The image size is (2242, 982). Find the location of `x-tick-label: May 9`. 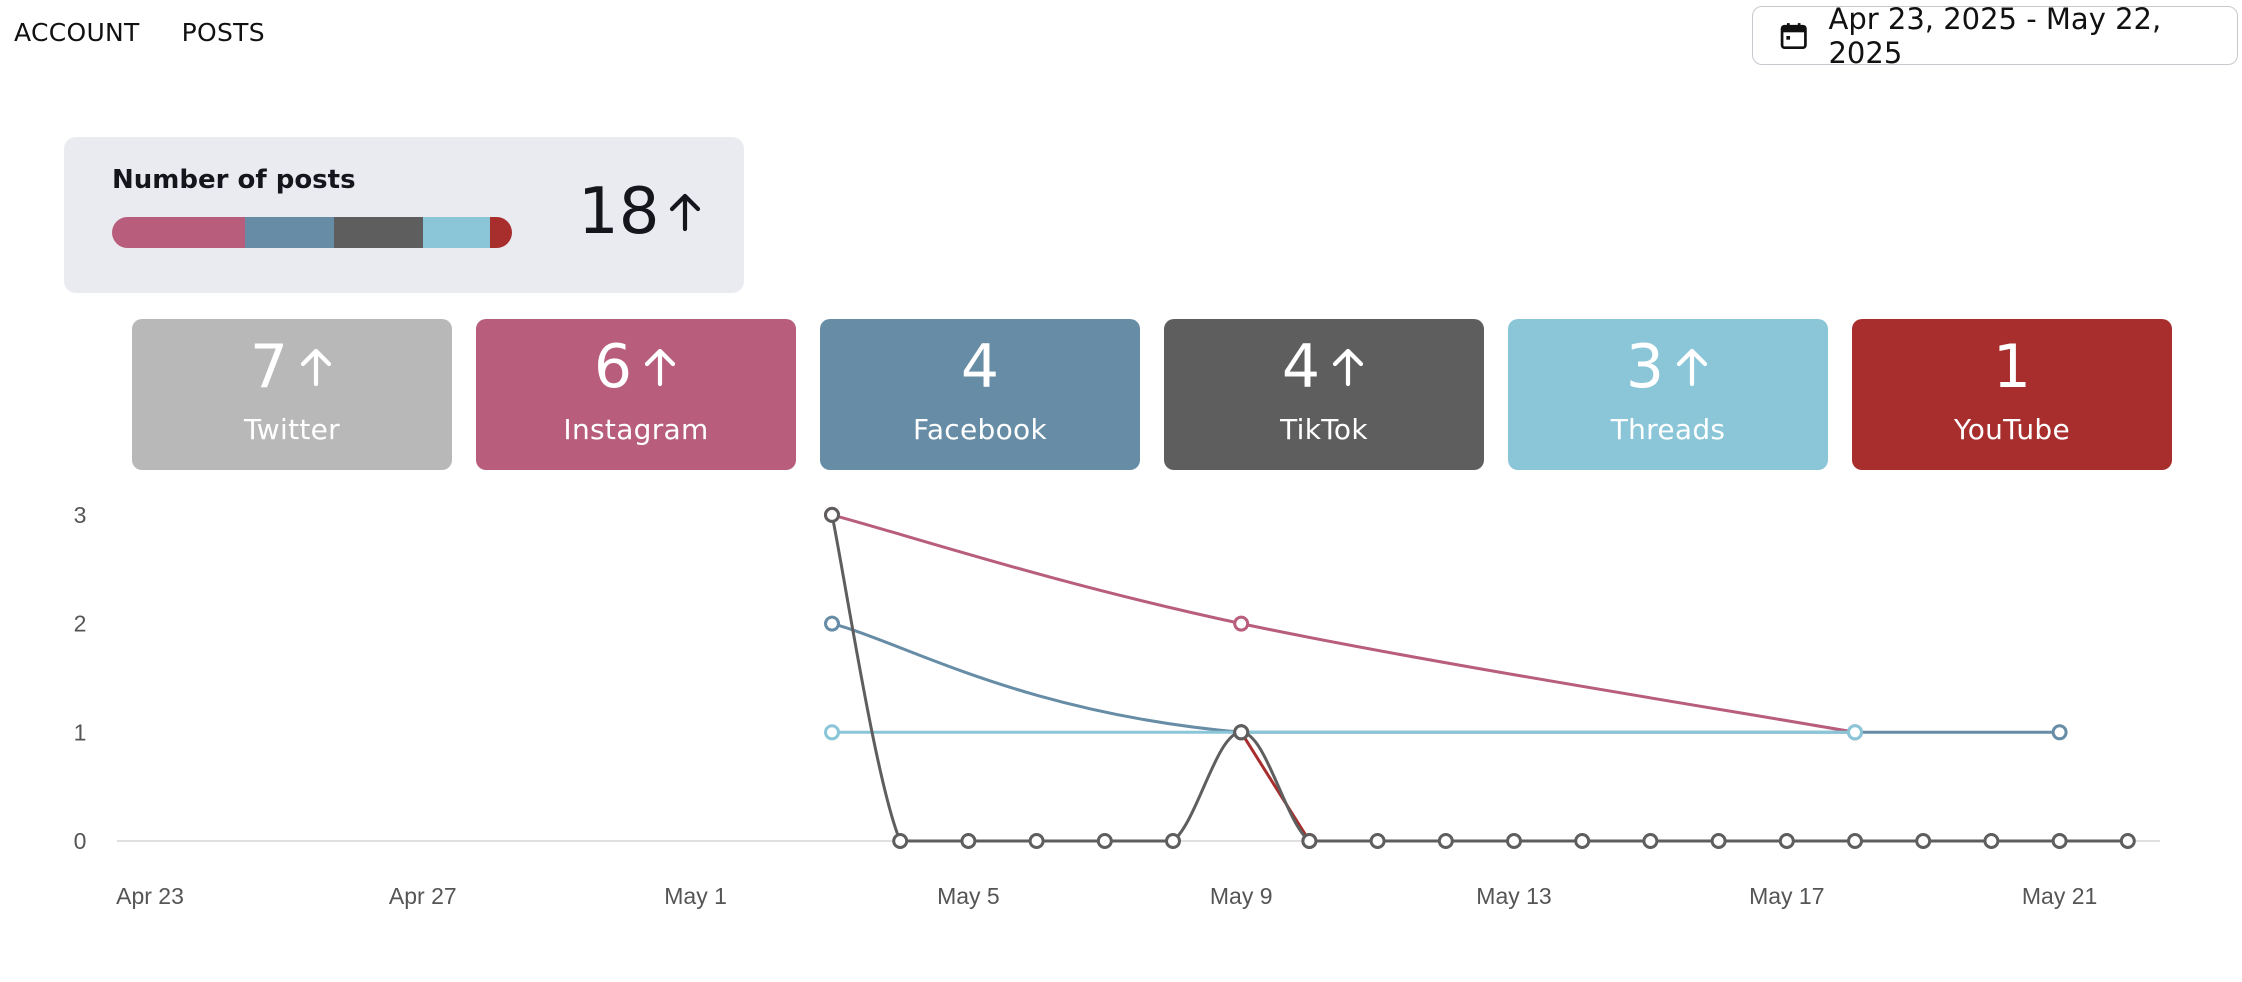

x-tick-label: May 9 is located at coordinates (1241, 896).